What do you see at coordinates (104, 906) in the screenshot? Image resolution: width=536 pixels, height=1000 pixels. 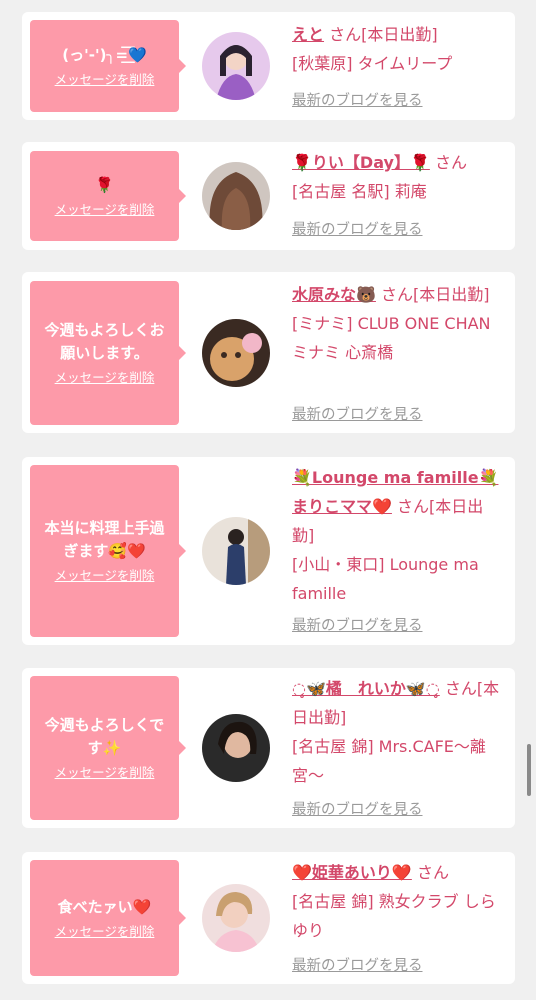 I see `message-text: 食べたァい❤️` at bounding box center [104, 906].